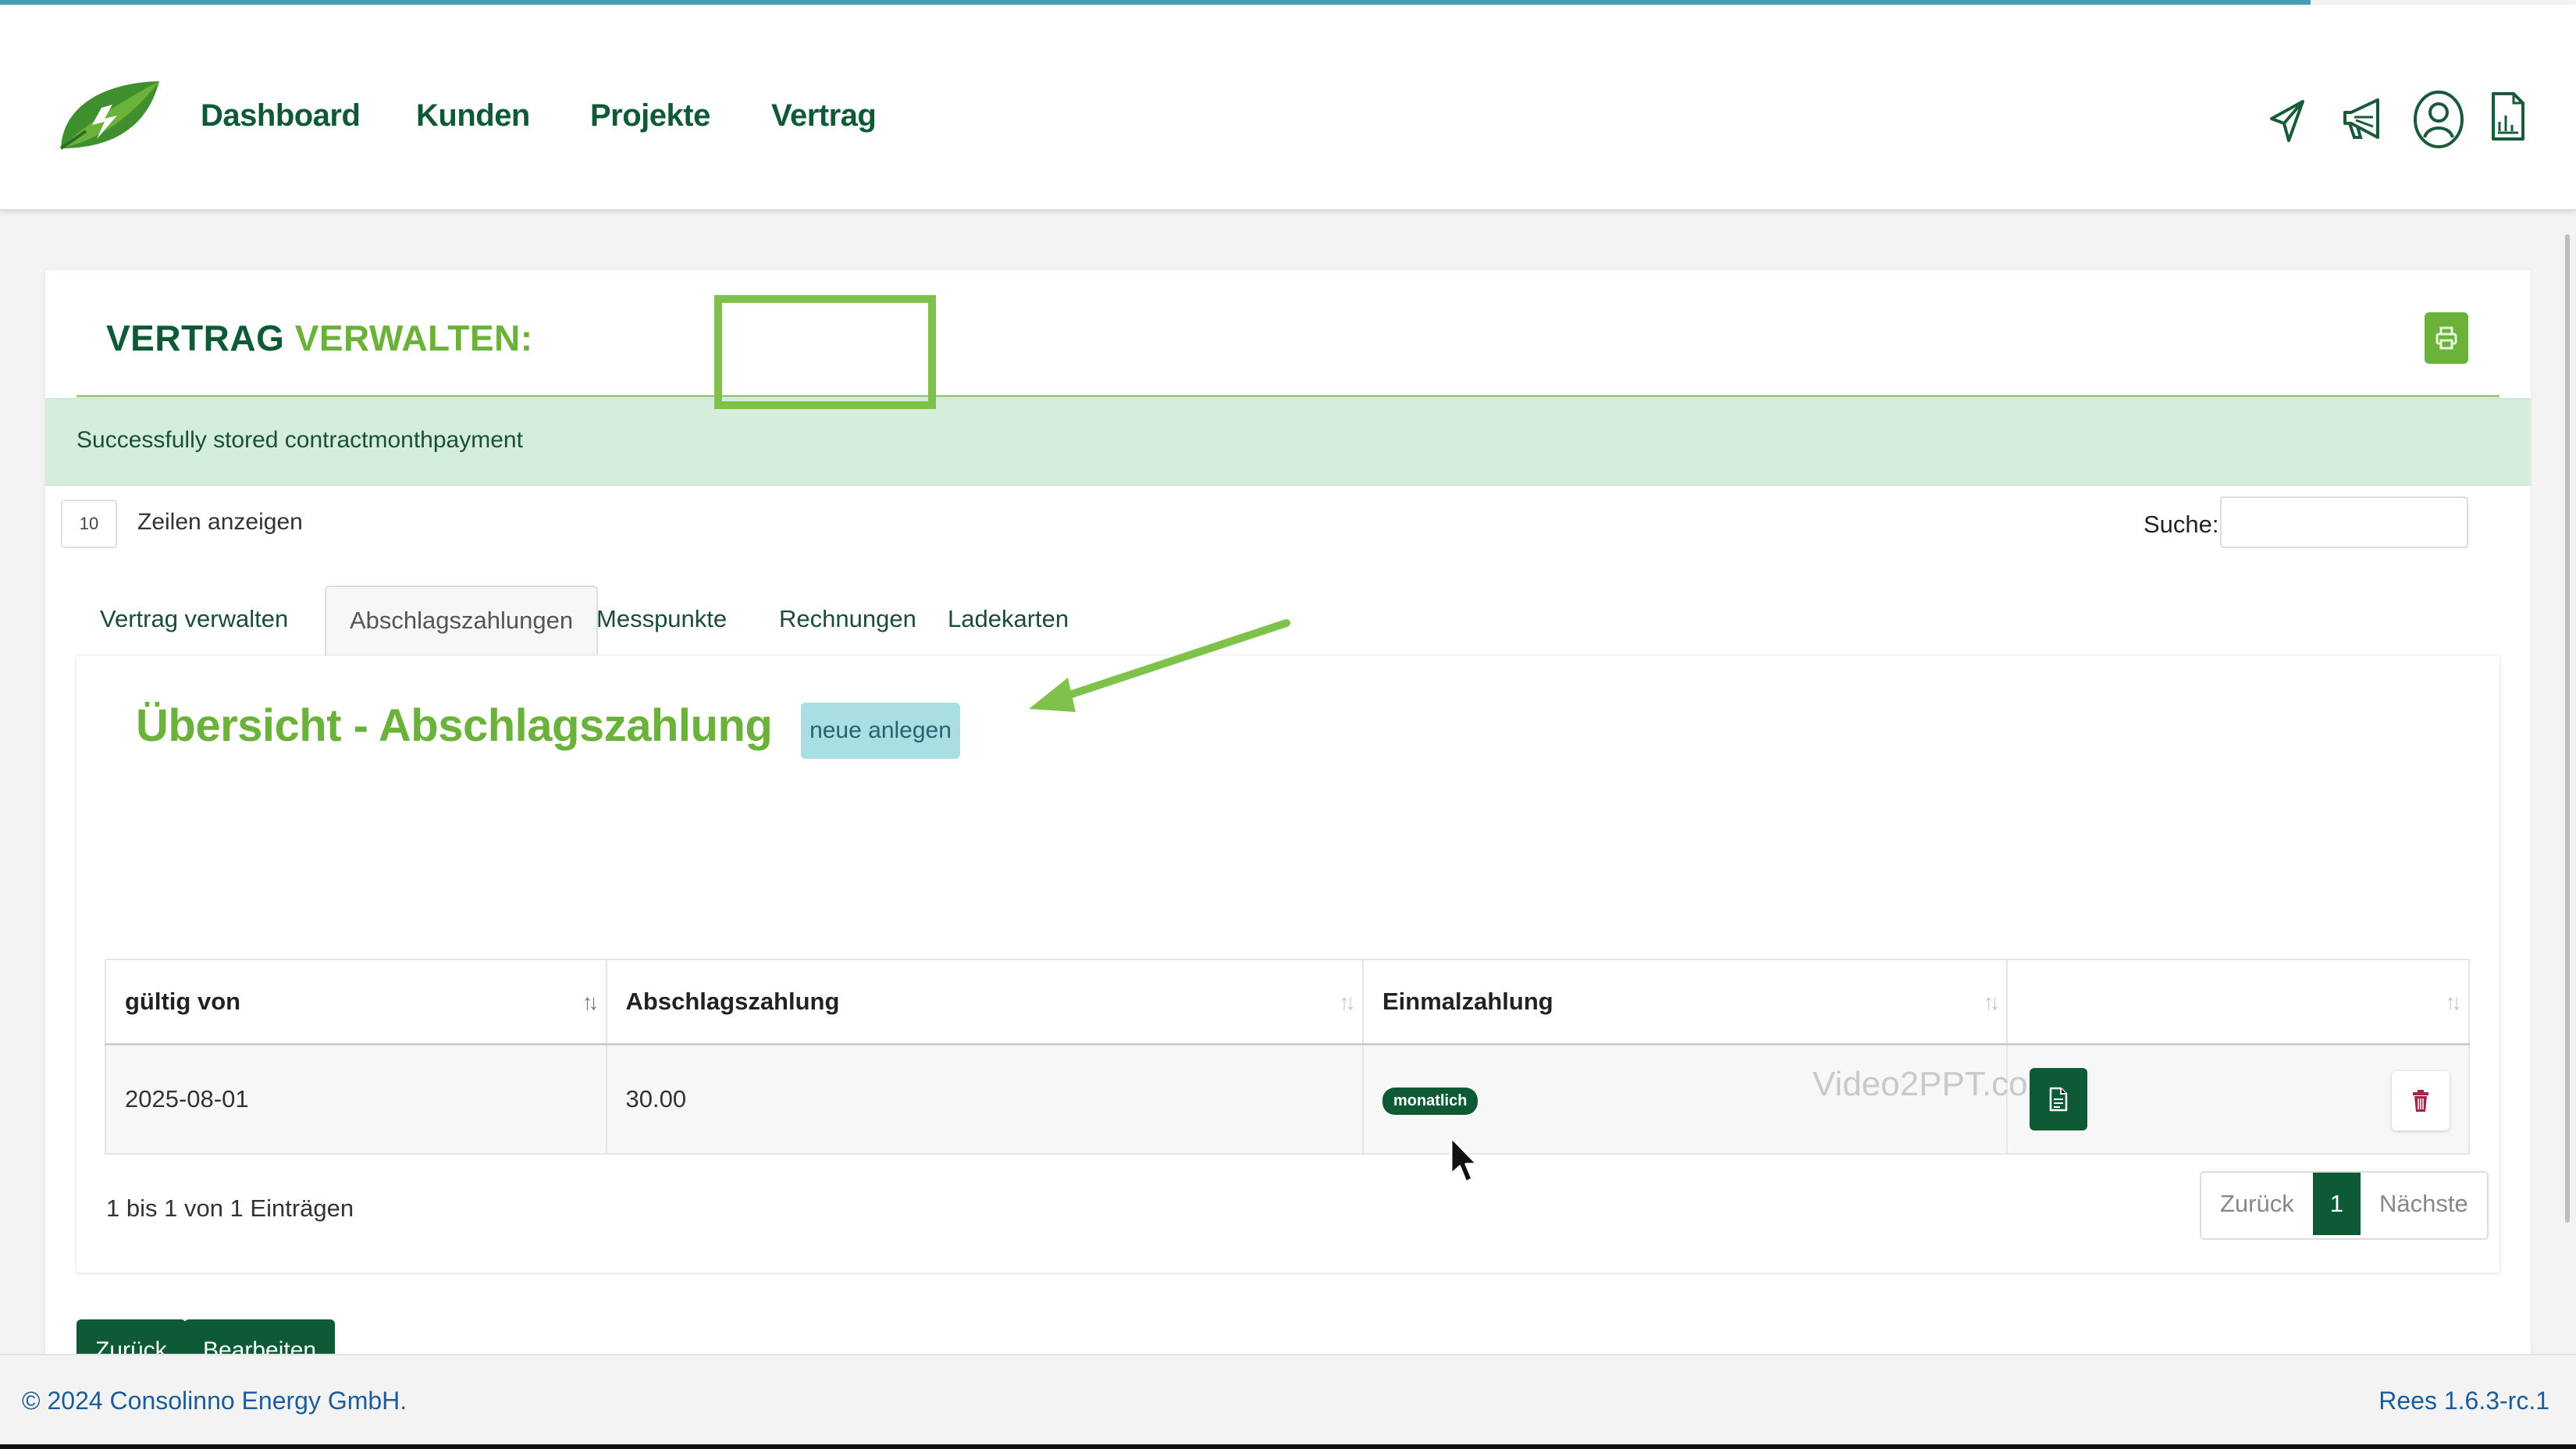 This screenshot has height=1449, width=2576. What do you see at coordinates (661, 621) in the screenshot?
I see `tab-messpunkte: Messpunkte` at bounding box center [661, 621].